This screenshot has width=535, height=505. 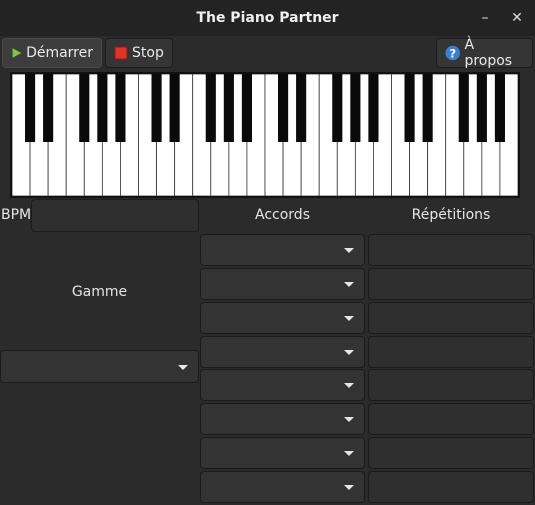 What do you see at coordinates (115, 215) in the screenshot?
I see `bpm-input` at bounding box center [115, 215].